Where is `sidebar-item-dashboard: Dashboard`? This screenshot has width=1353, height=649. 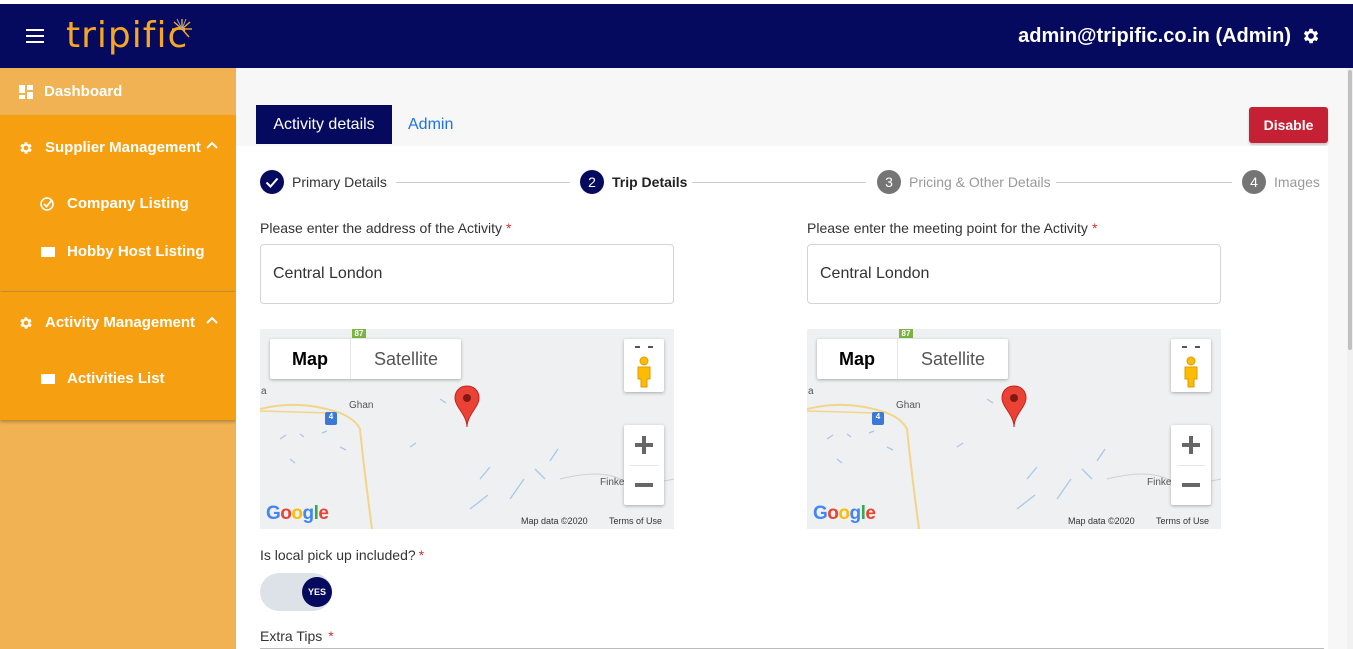 sidebar-item-dashboard: Dashboard is located at coordinates (118, 91).